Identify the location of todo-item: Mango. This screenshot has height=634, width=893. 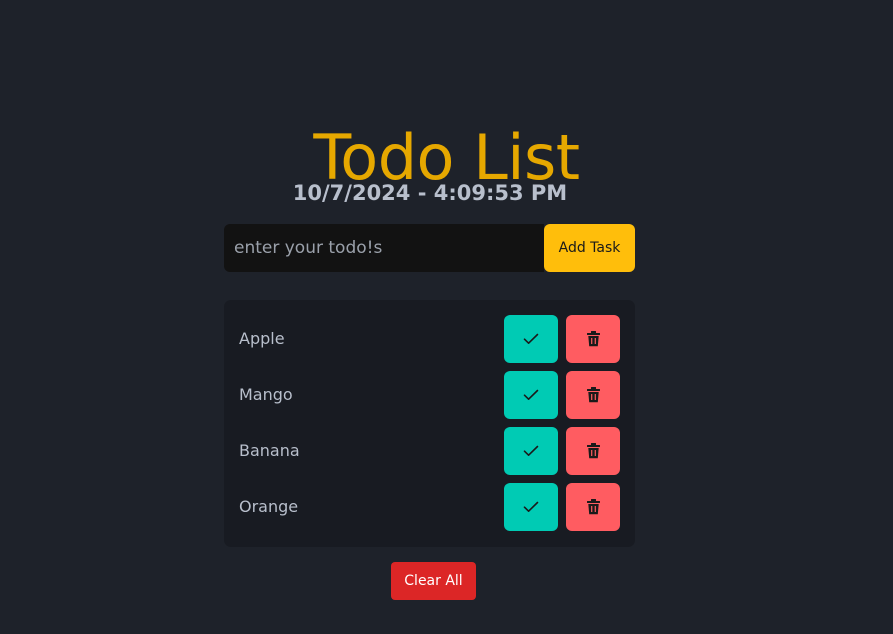
(429, 395).